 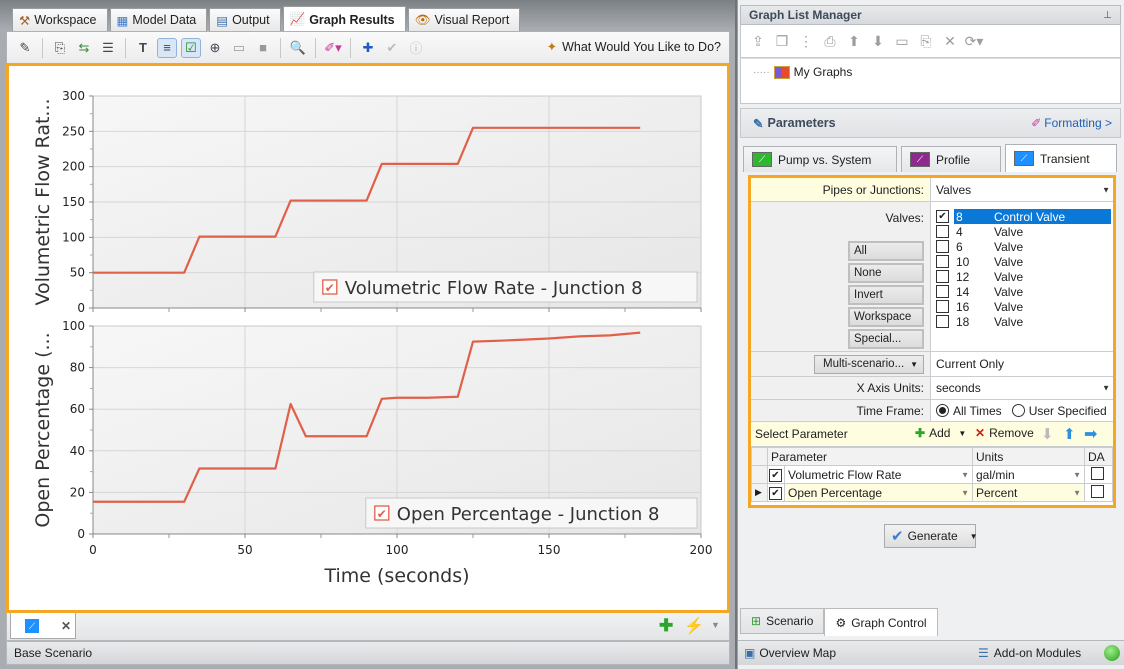 I want to click on tab-graph-control: ⚙ Graph Control, so click(x=881, y=622).